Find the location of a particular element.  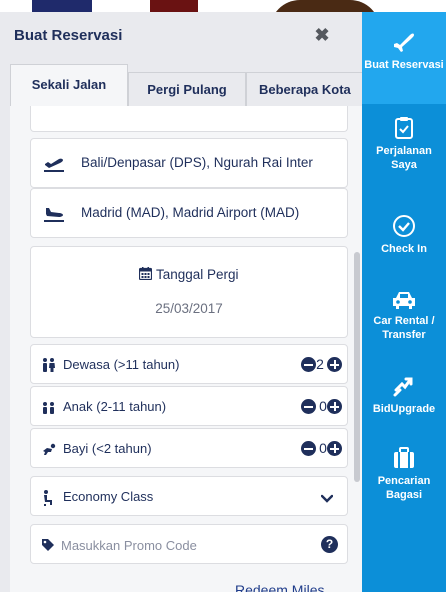

rail-label: Buat Reservasi is located at coordinates (404, 65).